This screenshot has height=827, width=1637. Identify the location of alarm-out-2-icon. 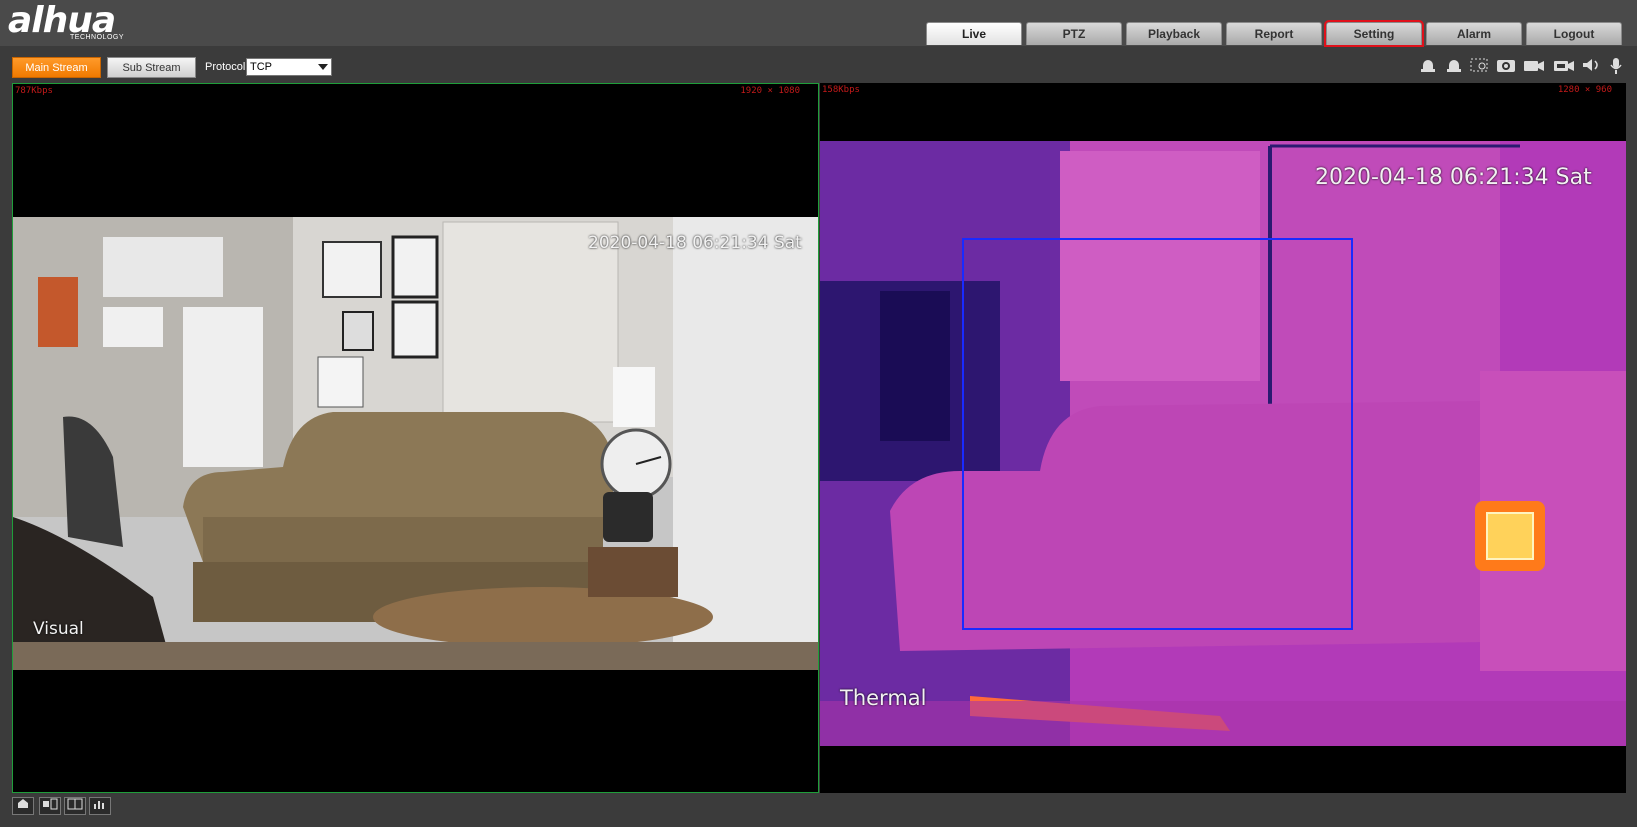
(1454, 67).